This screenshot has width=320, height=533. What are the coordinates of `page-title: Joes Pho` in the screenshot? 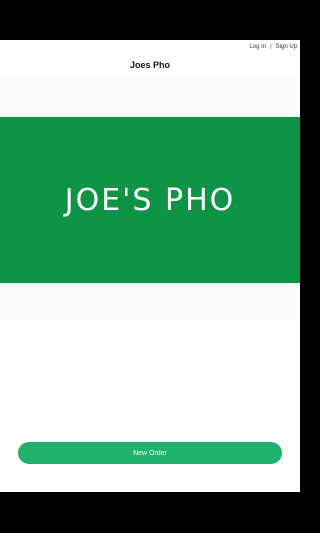 It's located at (149, 65).